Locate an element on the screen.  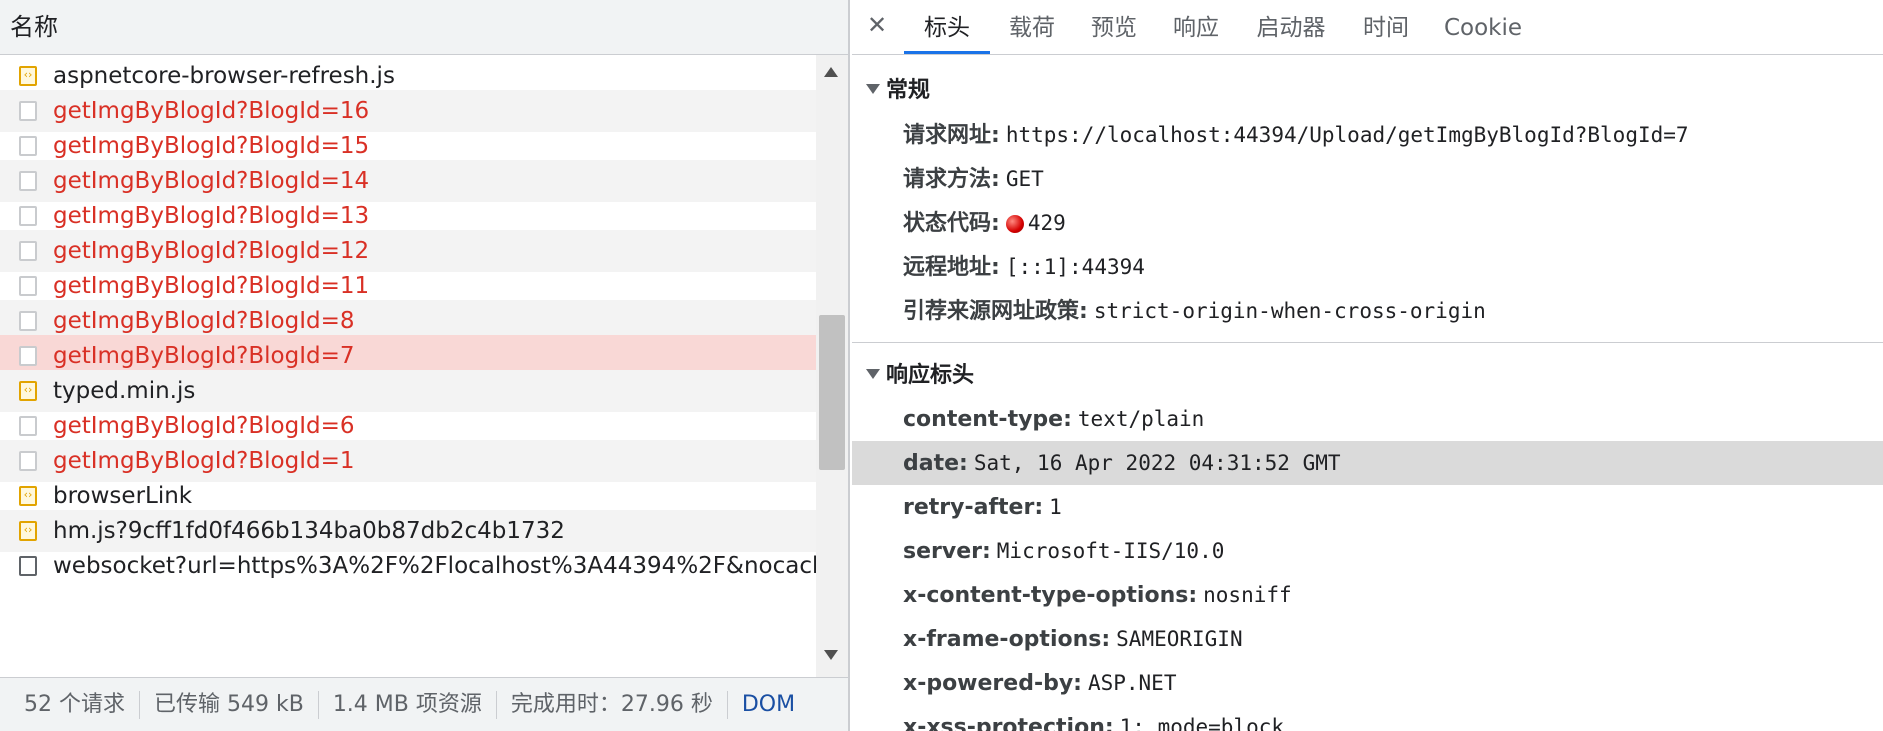
response-header-row: x-powered-by: ASP.NET is located at coordinates (1367, 683).